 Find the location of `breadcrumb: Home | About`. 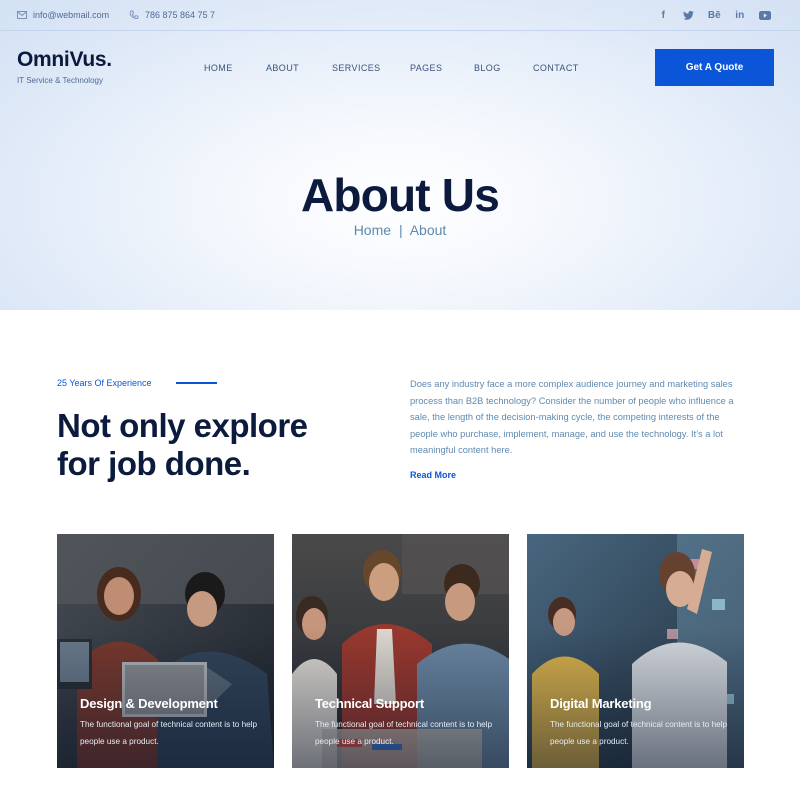

breadcrumb: Home | About is located at coordinates (400, 230).